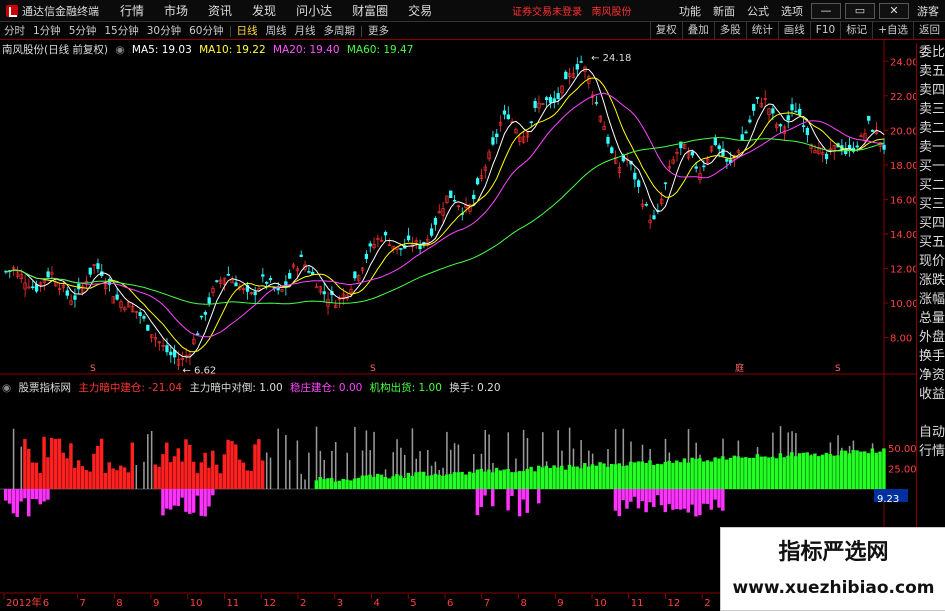  What do you see at coordinates (314, 10) in the screenshot?
I see `menu-item-4: 问小达` at bounding box center [314, 10].